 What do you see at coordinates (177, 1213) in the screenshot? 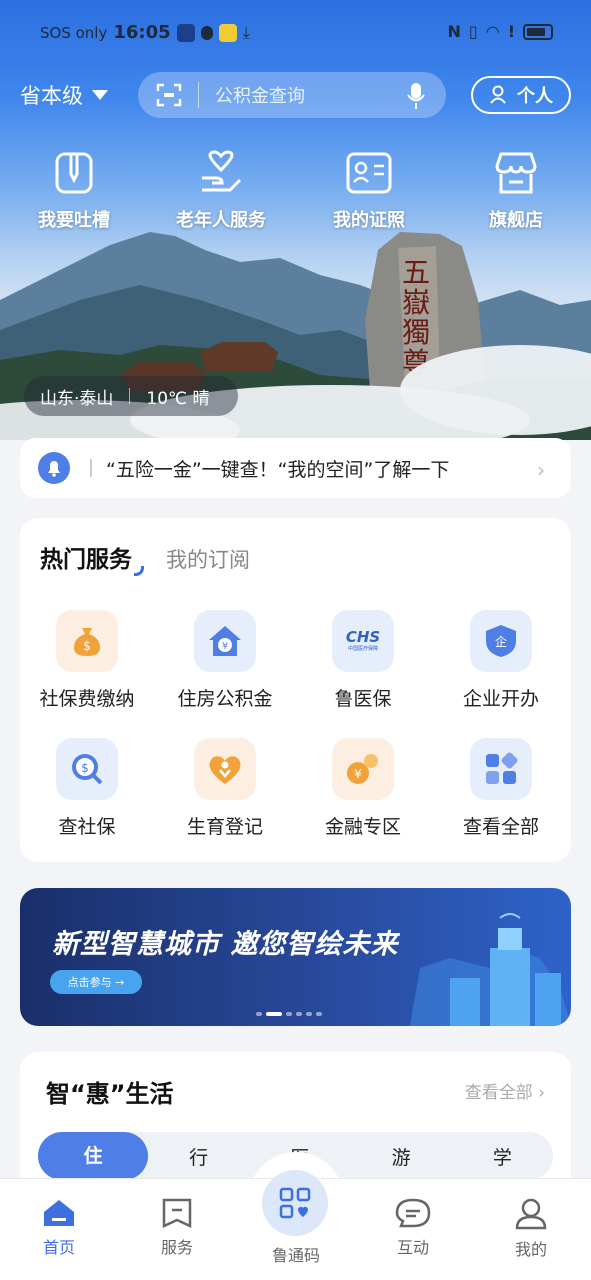
I see `bookmark-icon` at bounding box center [177, 1213].